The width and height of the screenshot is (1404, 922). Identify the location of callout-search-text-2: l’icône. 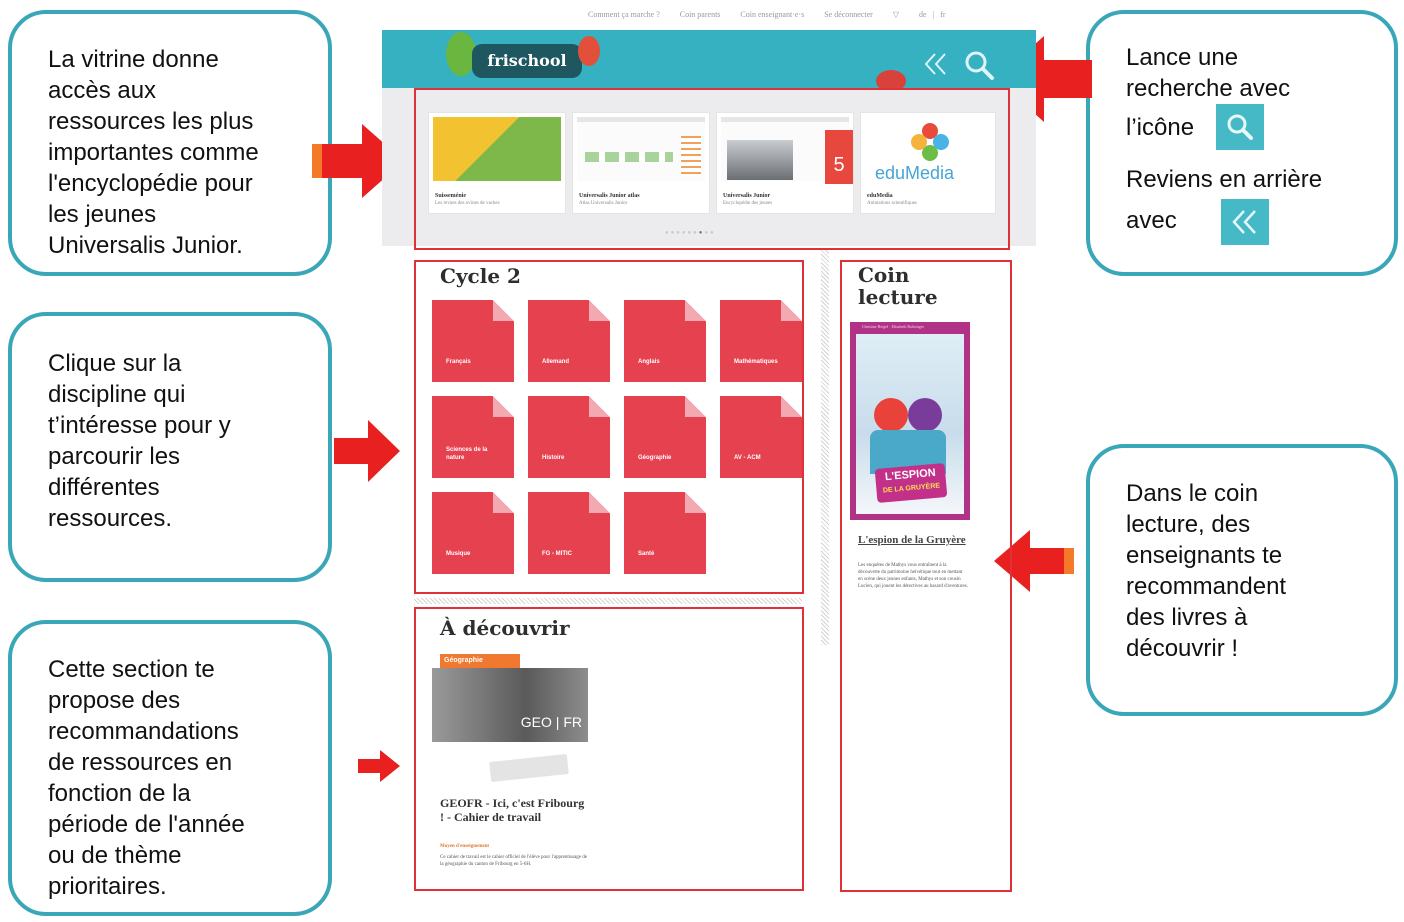
(1160, 127).